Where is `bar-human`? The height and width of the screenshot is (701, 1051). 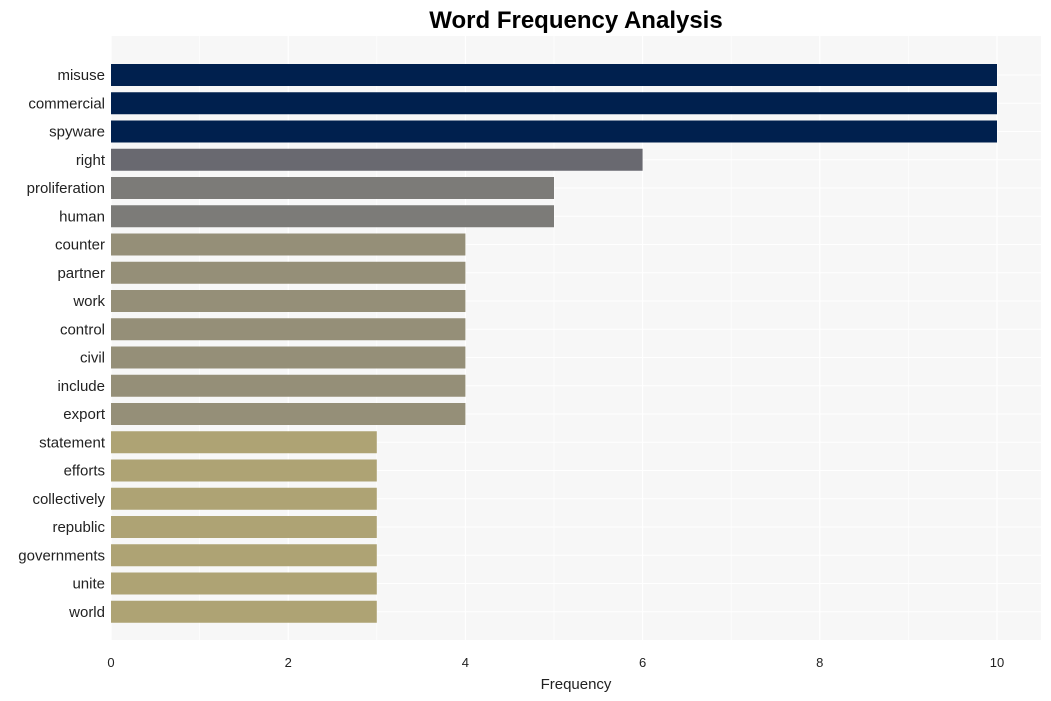 bar-human is located at coordinates (332, 216).